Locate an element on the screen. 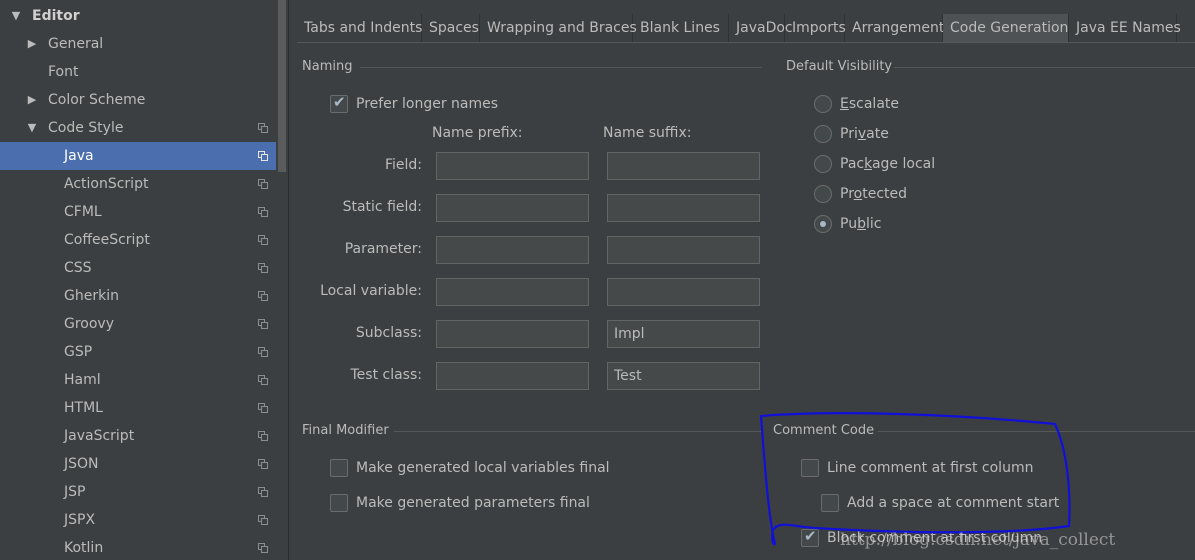 The image size is (1195, 560). tab-wrapping-and-braces: Wrapping and Braces is located at coordinates (558, 28).